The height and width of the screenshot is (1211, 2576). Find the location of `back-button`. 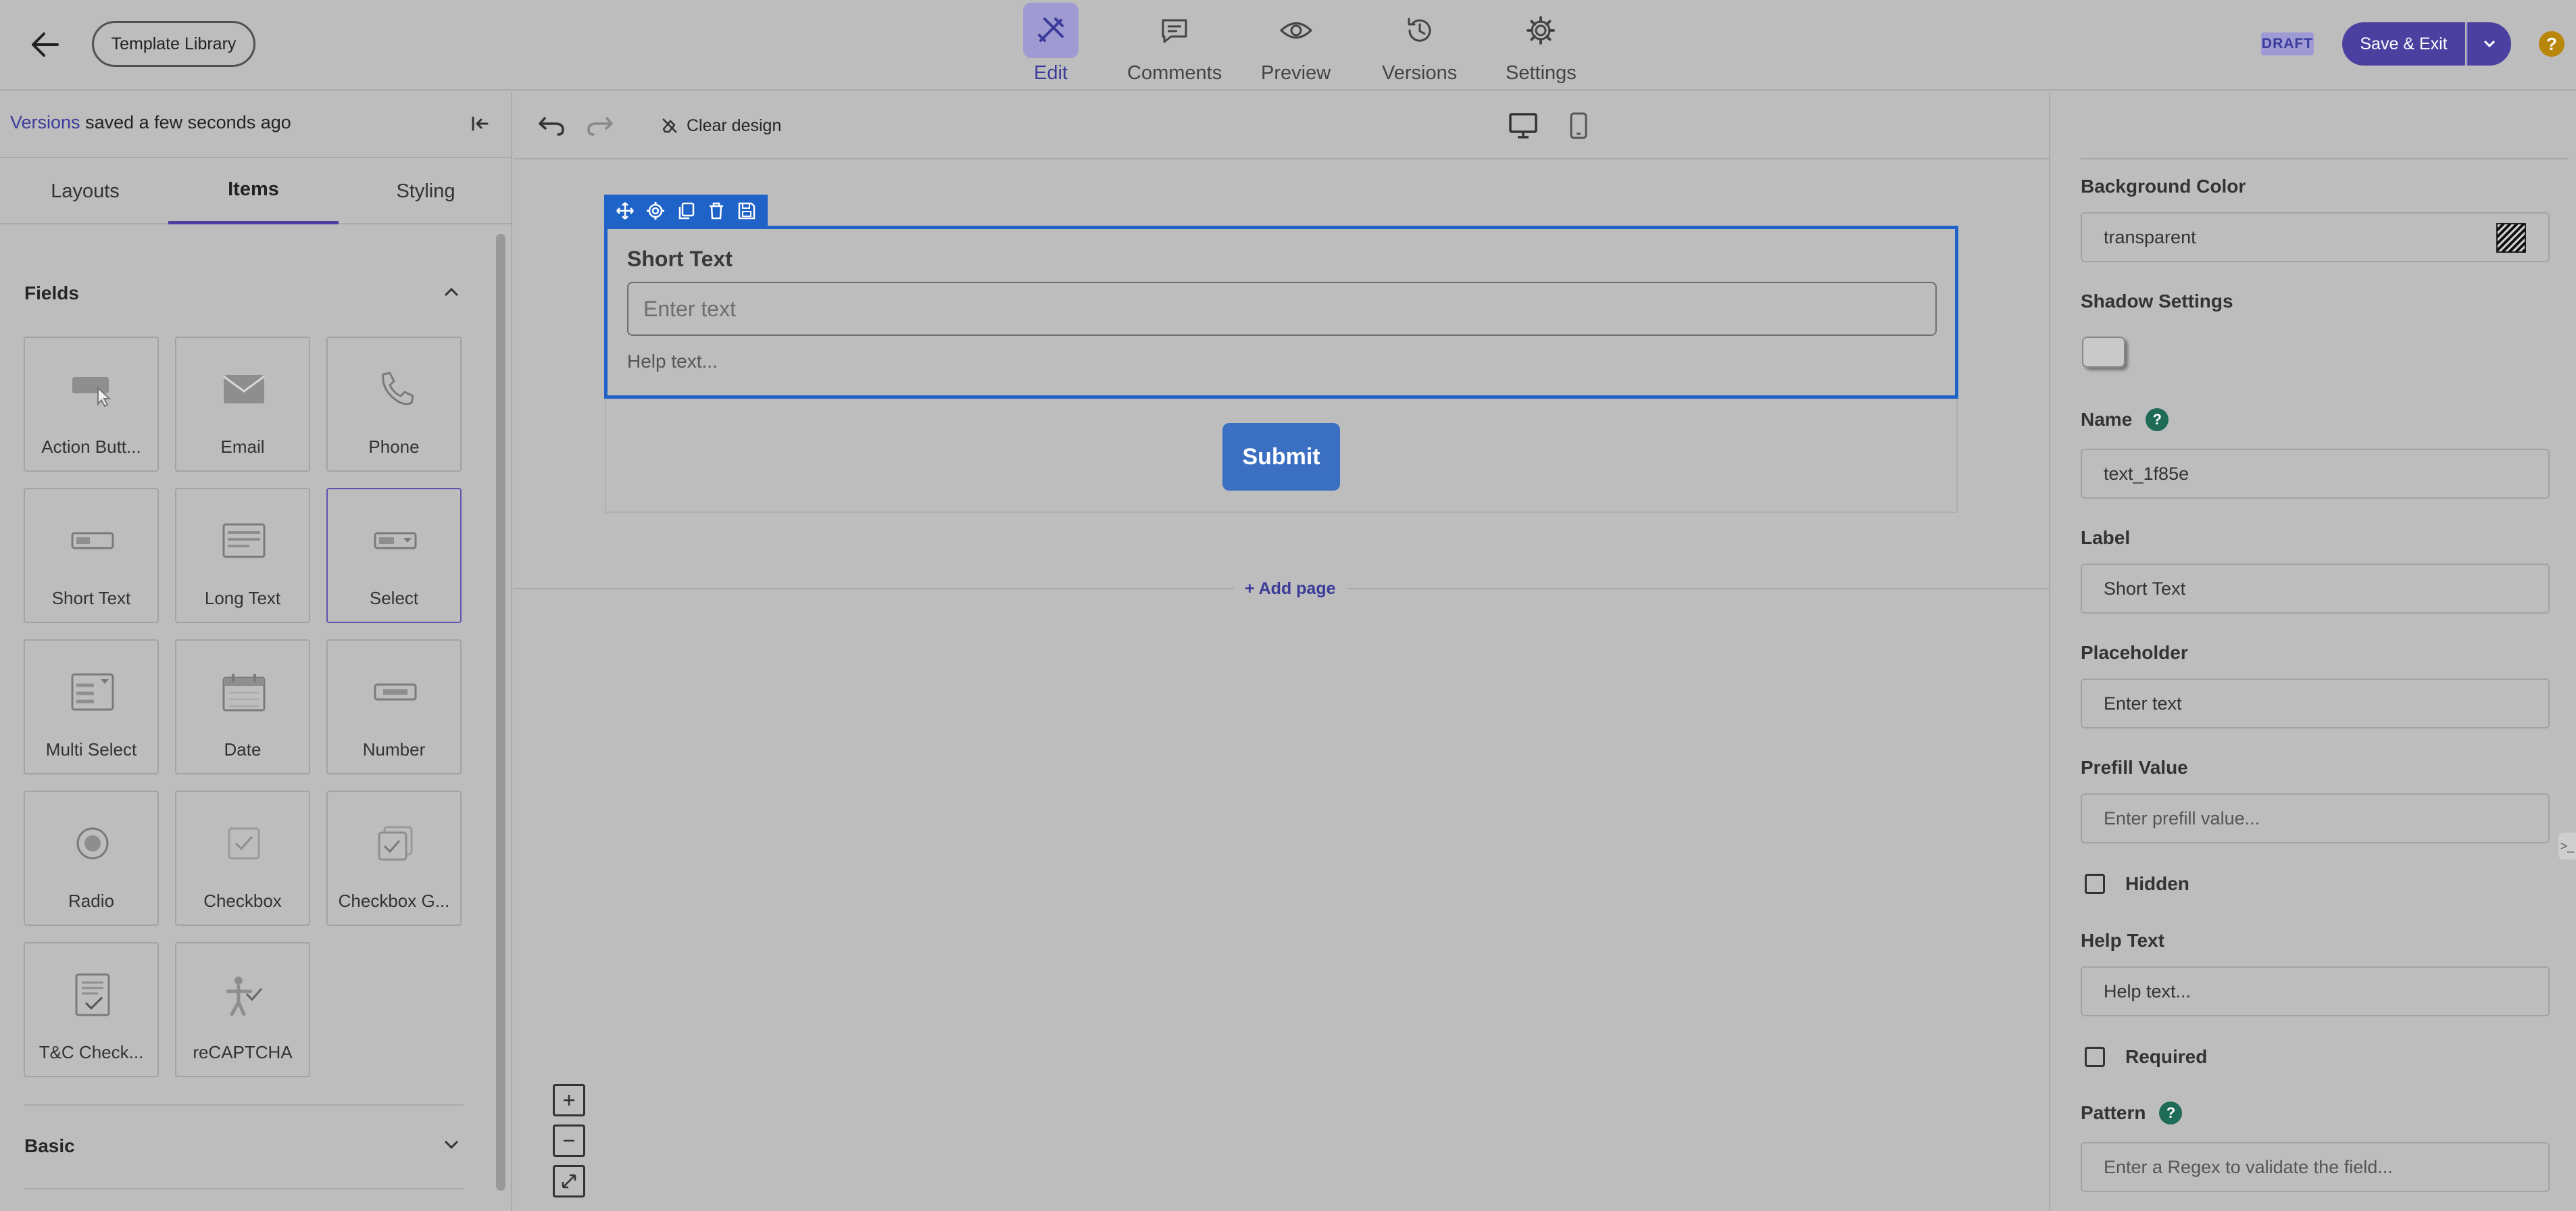

back-button is located at coordinates (45, 44).